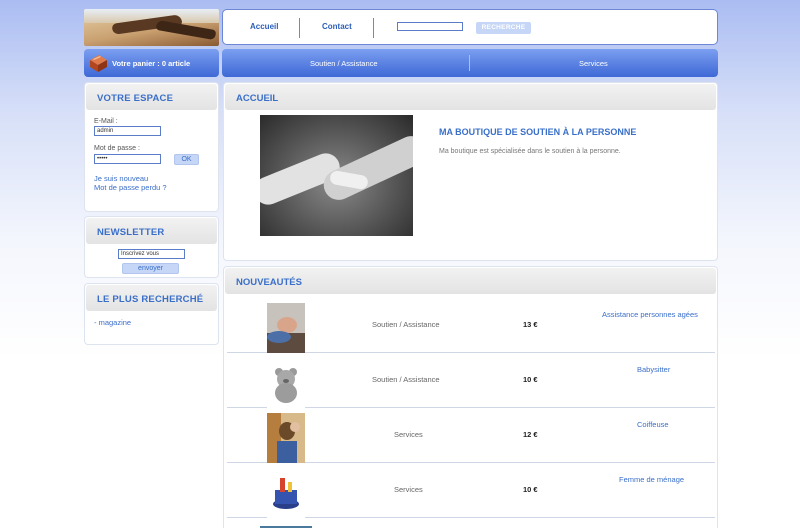 The width and height of the screenshot is (800, 528). I want to click on product-name-link: Femme de ménage, so click(651, 479).